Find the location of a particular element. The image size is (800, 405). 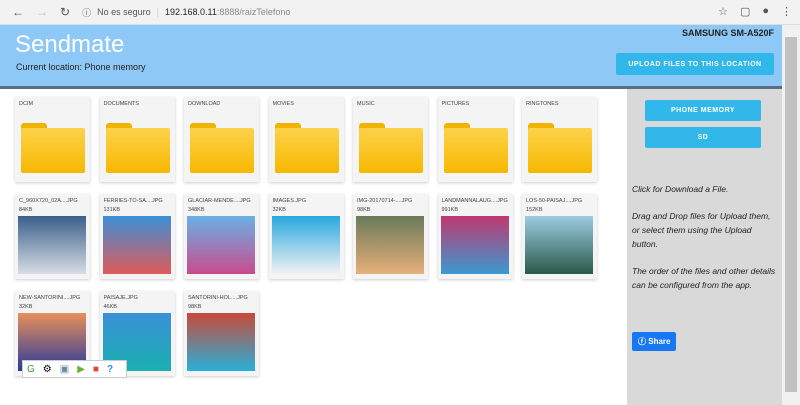

file-tile: C_960X720_02A....JPG 84KB is located at coordinates (52, 236).